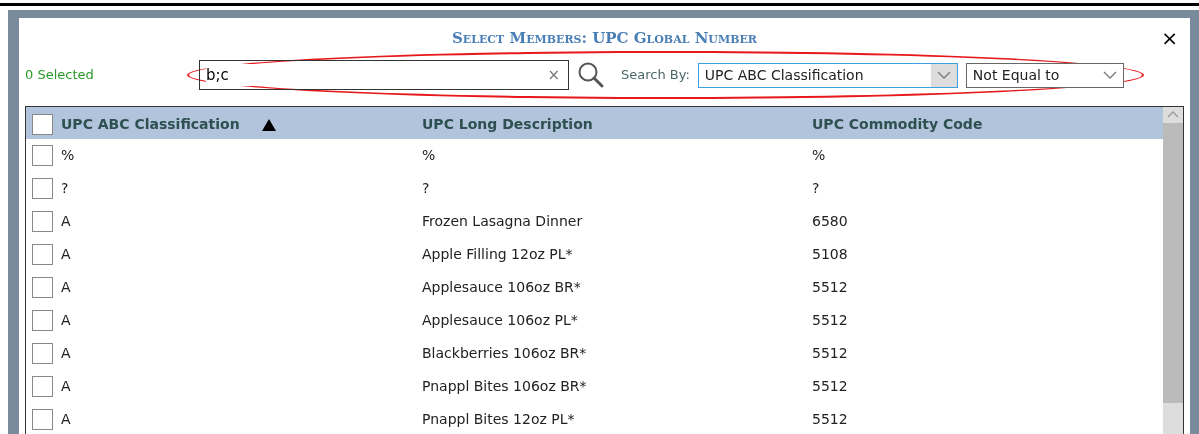 This screenshot has width=1199, height=434. What do you see at coordinates (830, 254) in the screenshot?
I see `table-cell: 5108` at bounding box center [830, 254].